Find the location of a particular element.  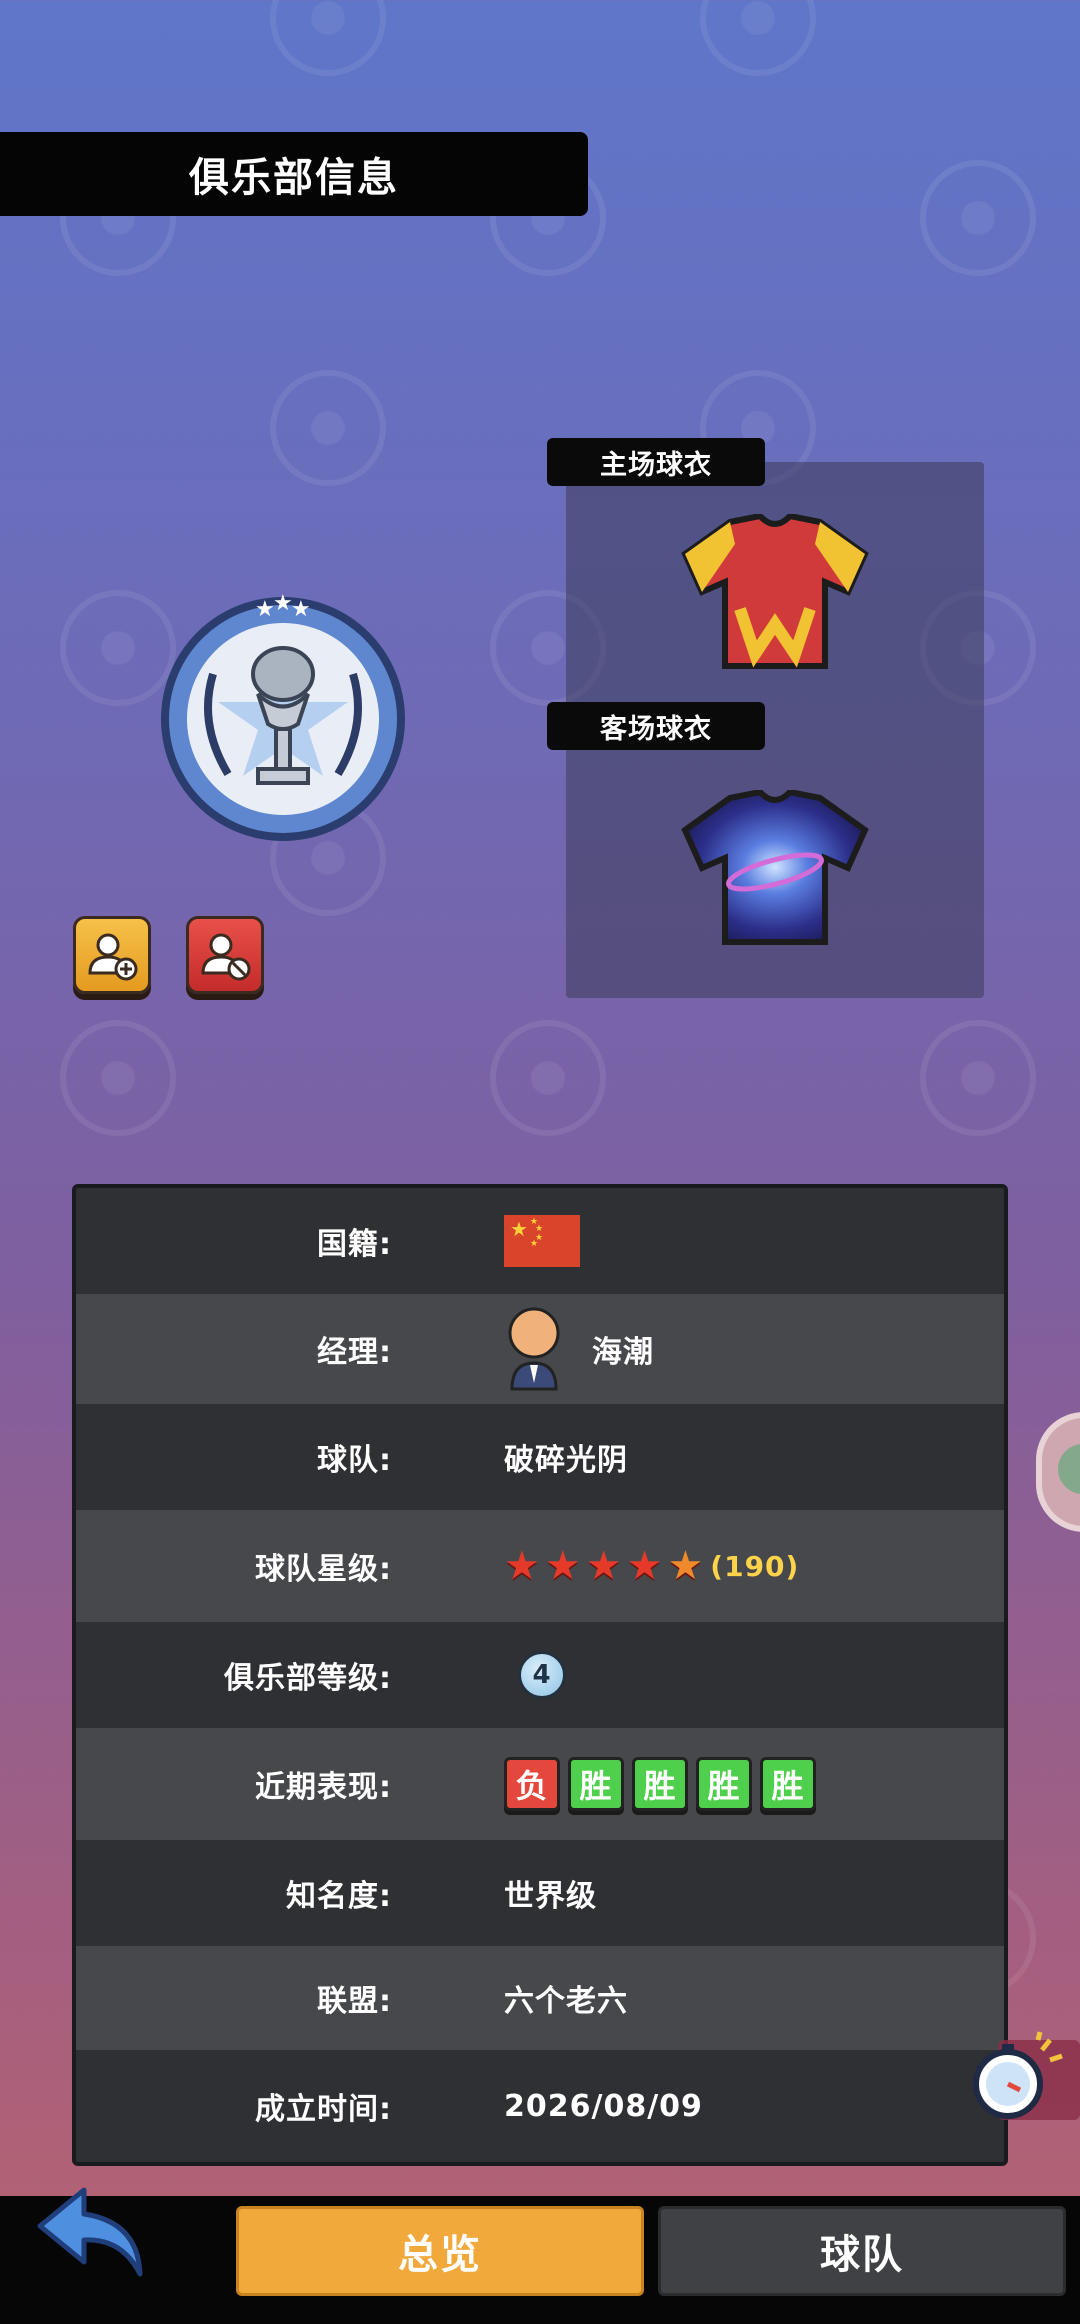

founded-date: 2026/08/09 is located at coordinates (603, 2106).